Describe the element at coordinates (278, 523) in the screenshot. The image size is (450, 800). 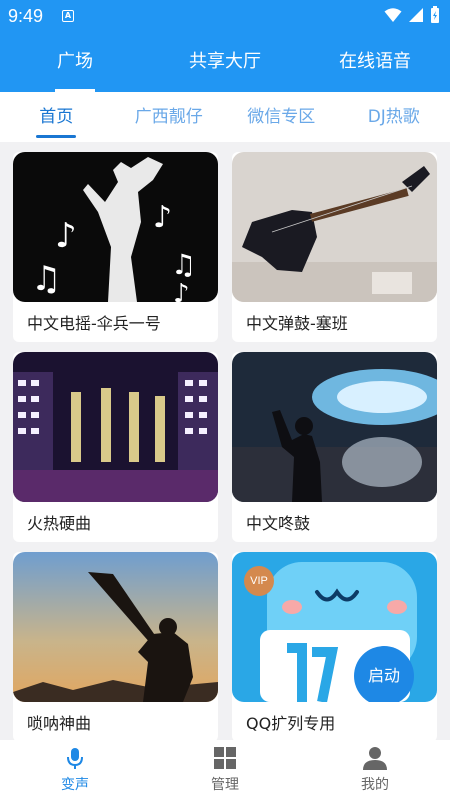
I see `card-title: 中文咚鼓` at that location.